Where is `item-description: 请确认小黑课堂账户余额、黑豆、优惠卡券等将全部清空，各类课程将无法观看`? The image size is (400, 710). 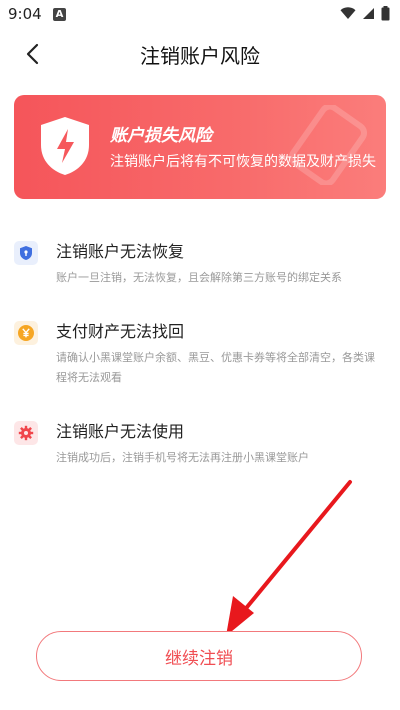 item-description: 请确认小黑课堂账户余额、黑豆、优惠卡券等将全部清空，各类课程将无法观看 is located at coordinates (215, 367).